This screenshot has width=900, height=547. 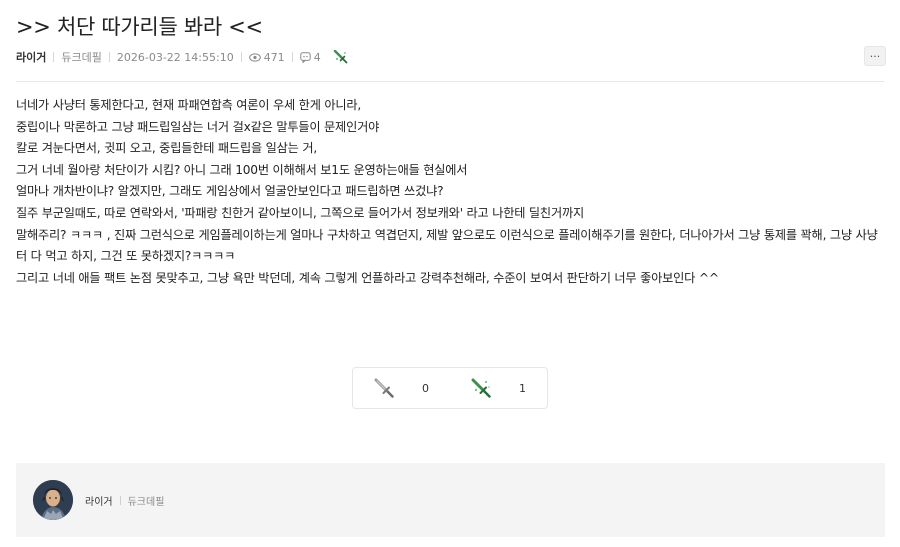 I want to click on comment-count-value: 4, so click(x=317, y=57).